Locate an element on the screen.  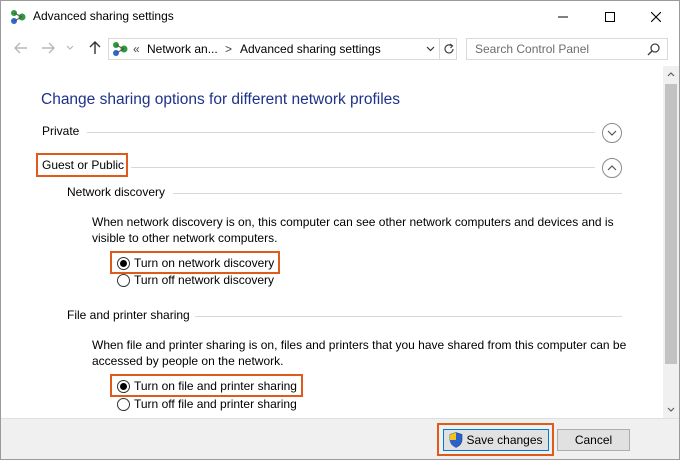
save-changes-label: Save changes is located at coordinates (504, 440).